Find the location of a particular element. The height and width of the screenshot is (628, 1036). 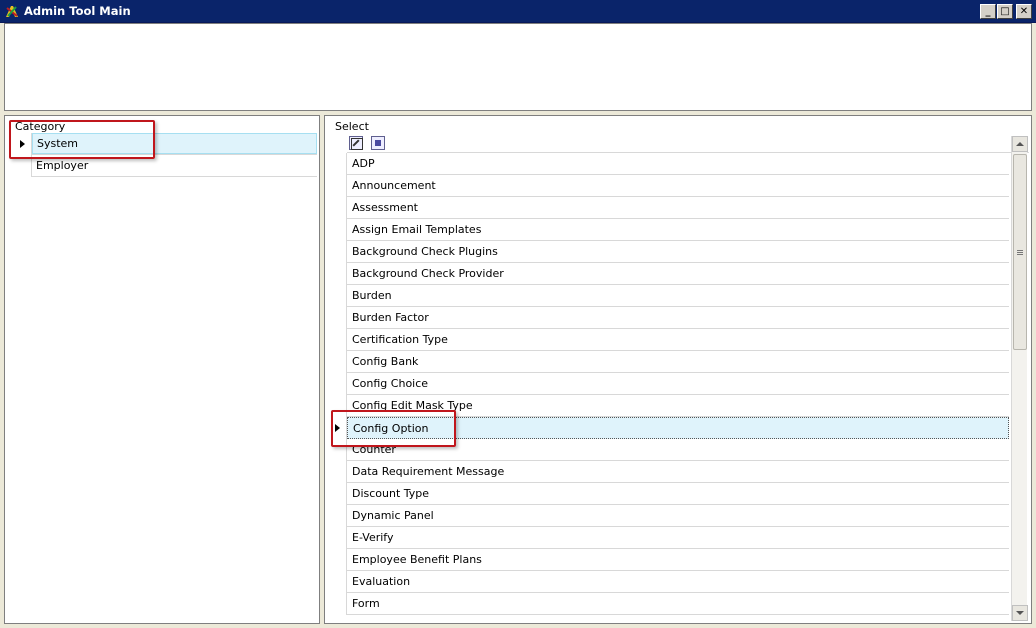

select-row: Dynamic Panel is located at coordinates (679, 516).